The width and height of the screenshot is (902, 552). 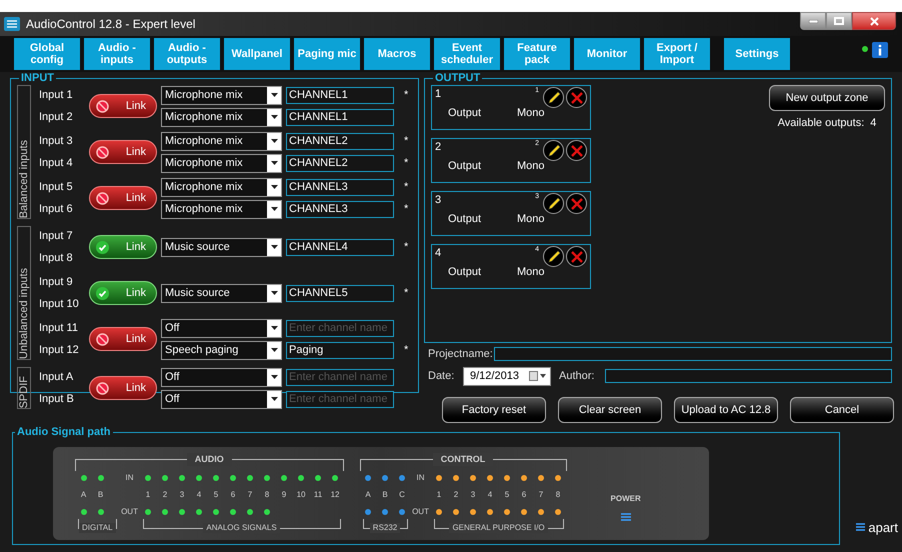 What do you see at coordinates (538, 376) in the screenshot?
I see `calendar-icon` at bounding box center [538, 376].